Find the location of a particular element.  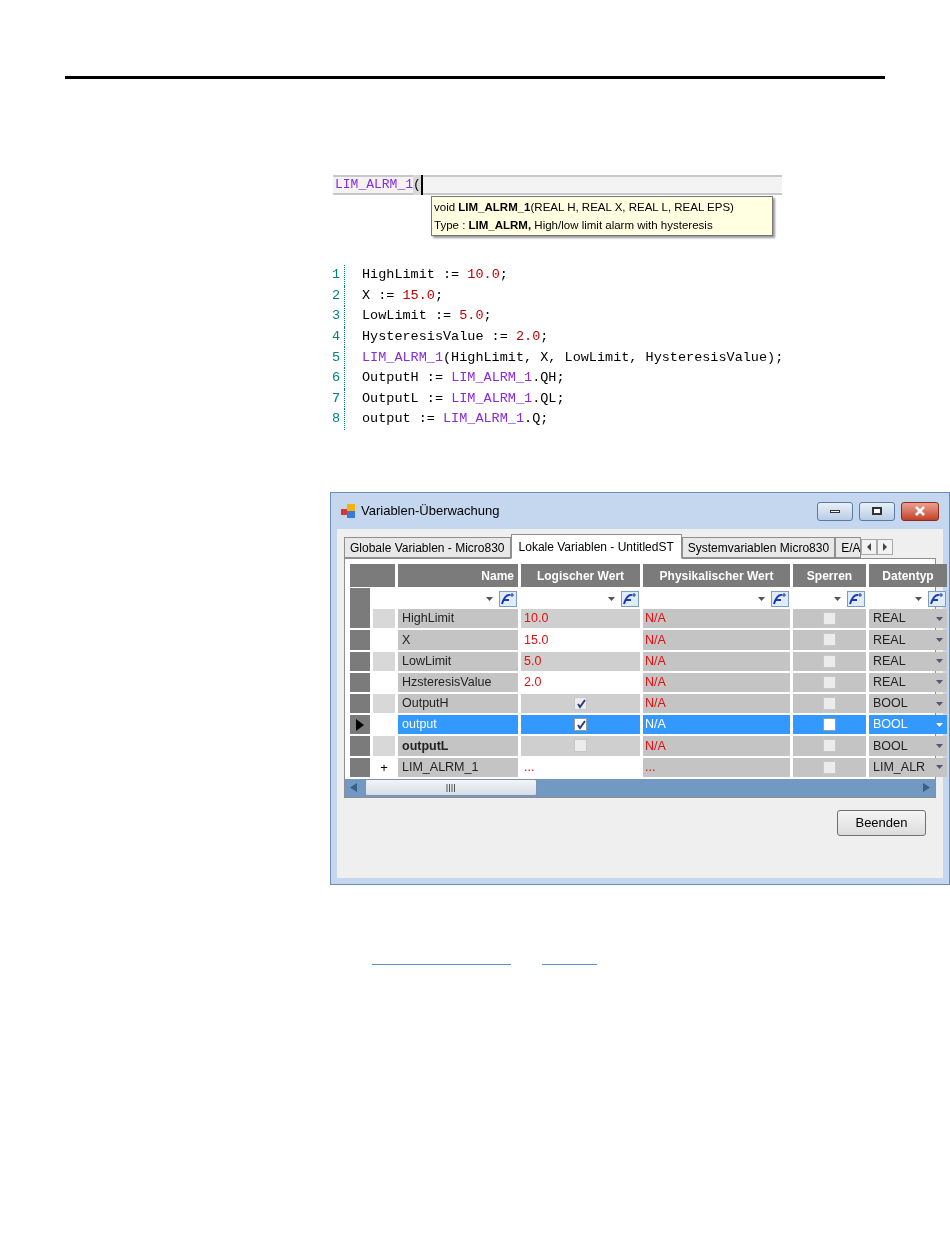

code-line: LowLimit := 5.0; is located at coordinates (427, 316).